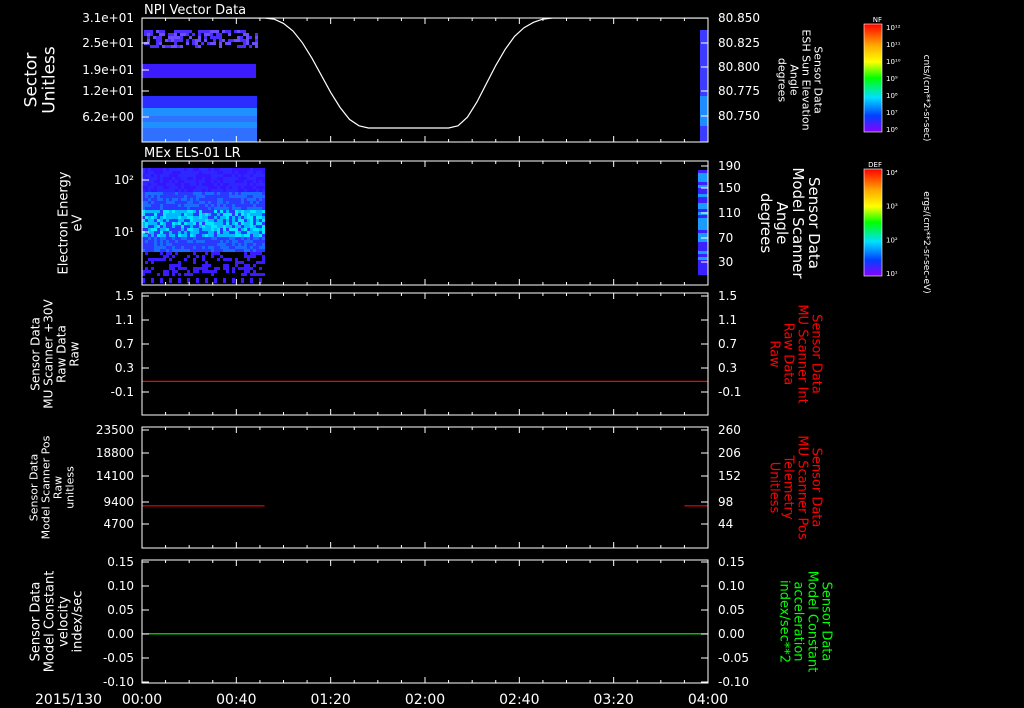 The image size is (1024, 708). I want to click on y-axis-label-right-line: MU Scanner Pos, so click(802, 487).